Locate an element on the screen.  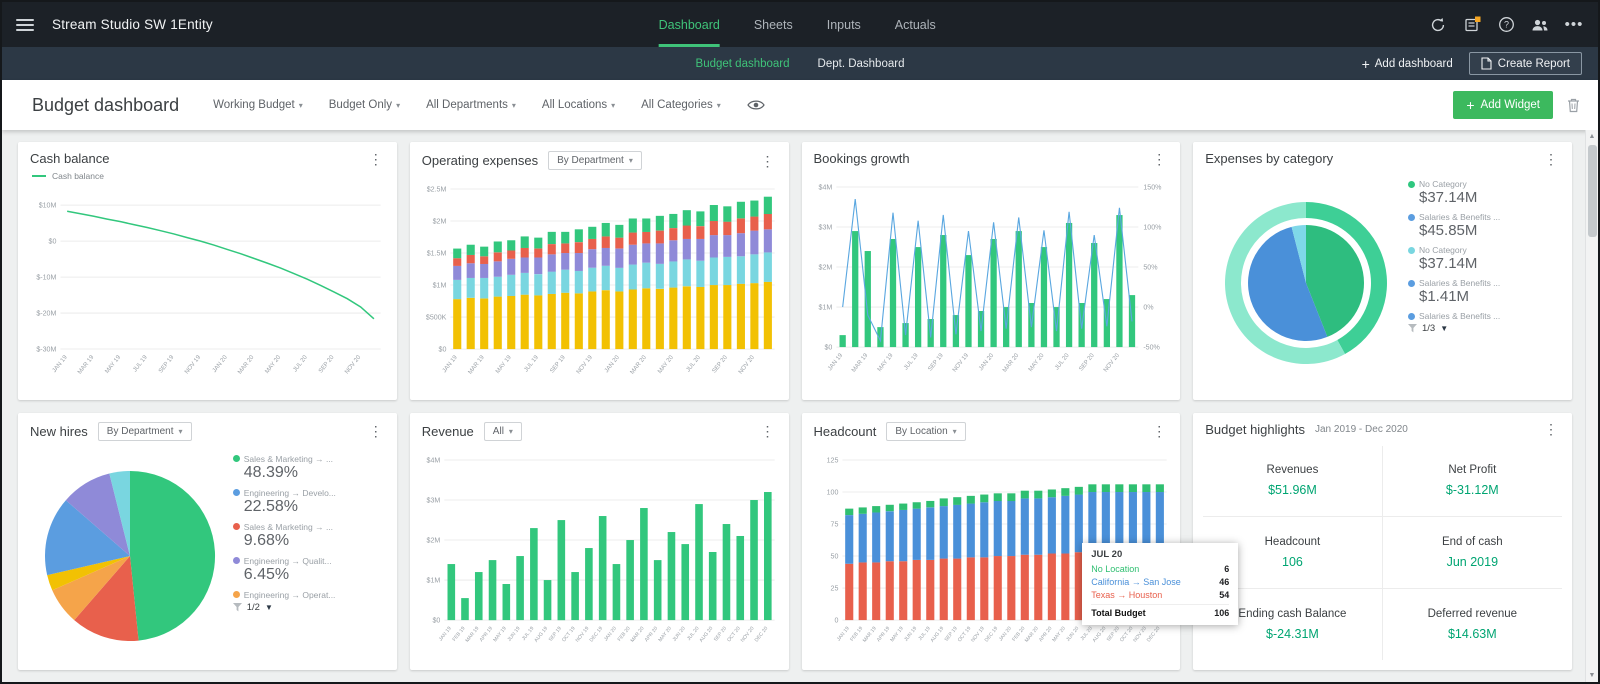
visibility-eye-icon is located at coordinates (756, 105).